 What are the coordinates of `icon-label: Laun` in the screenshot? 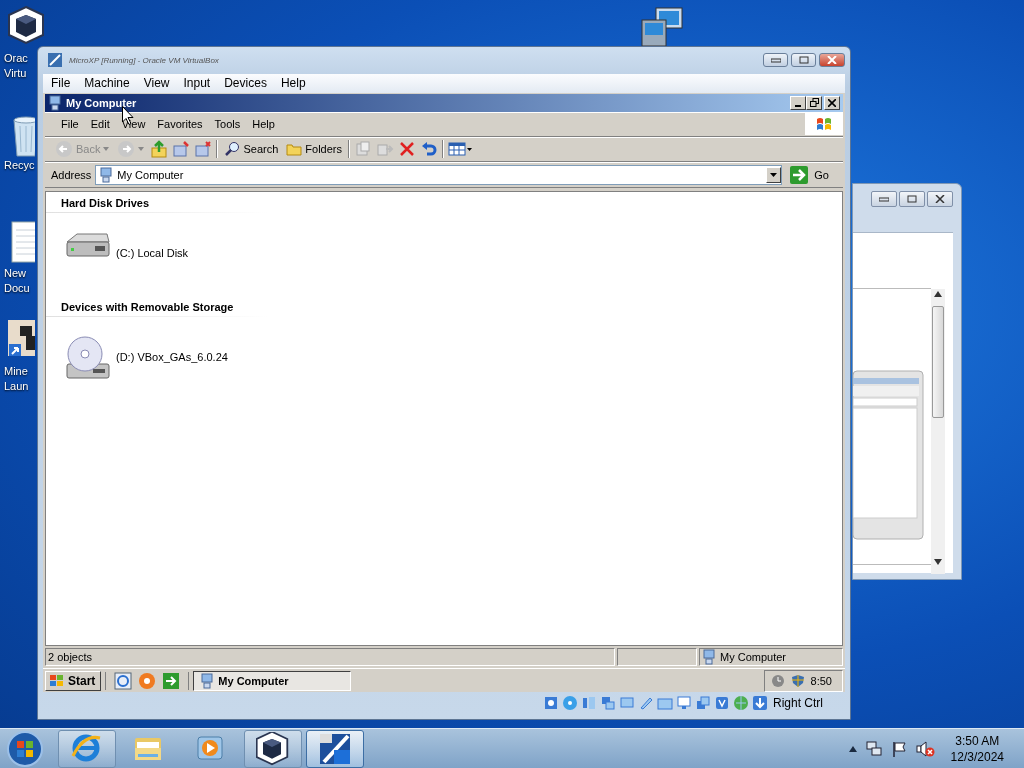 It's located at (16, 386).